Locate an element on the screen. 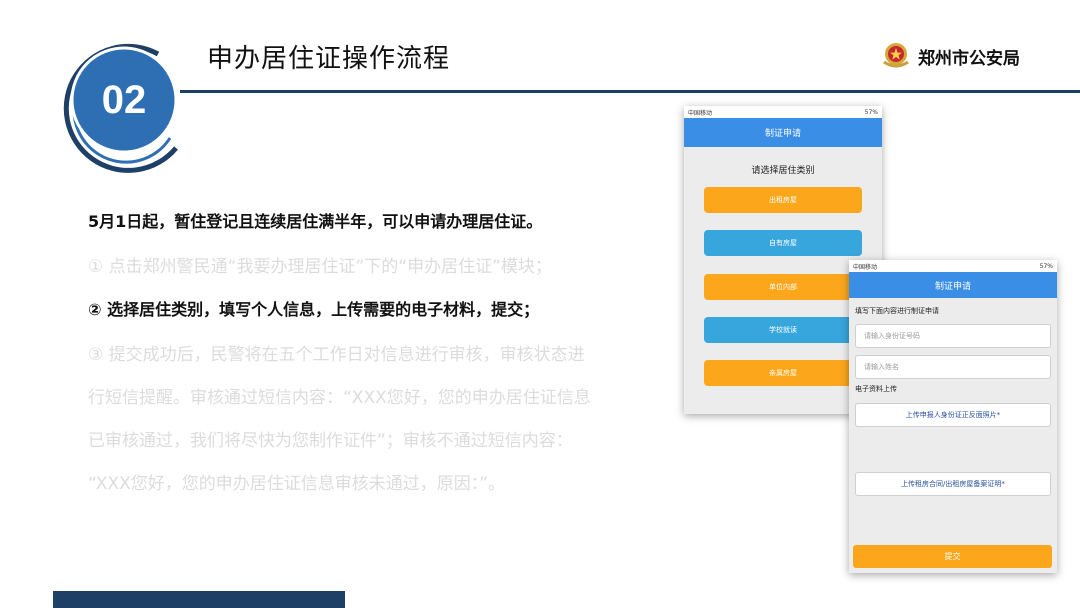 Image resolution: width=1080 pixels, height=608 pixels. step1-text: ① 点击郑州警民通“我要办理居住证”下的“申办居住证”模块； is located at coordinates (320, 267).